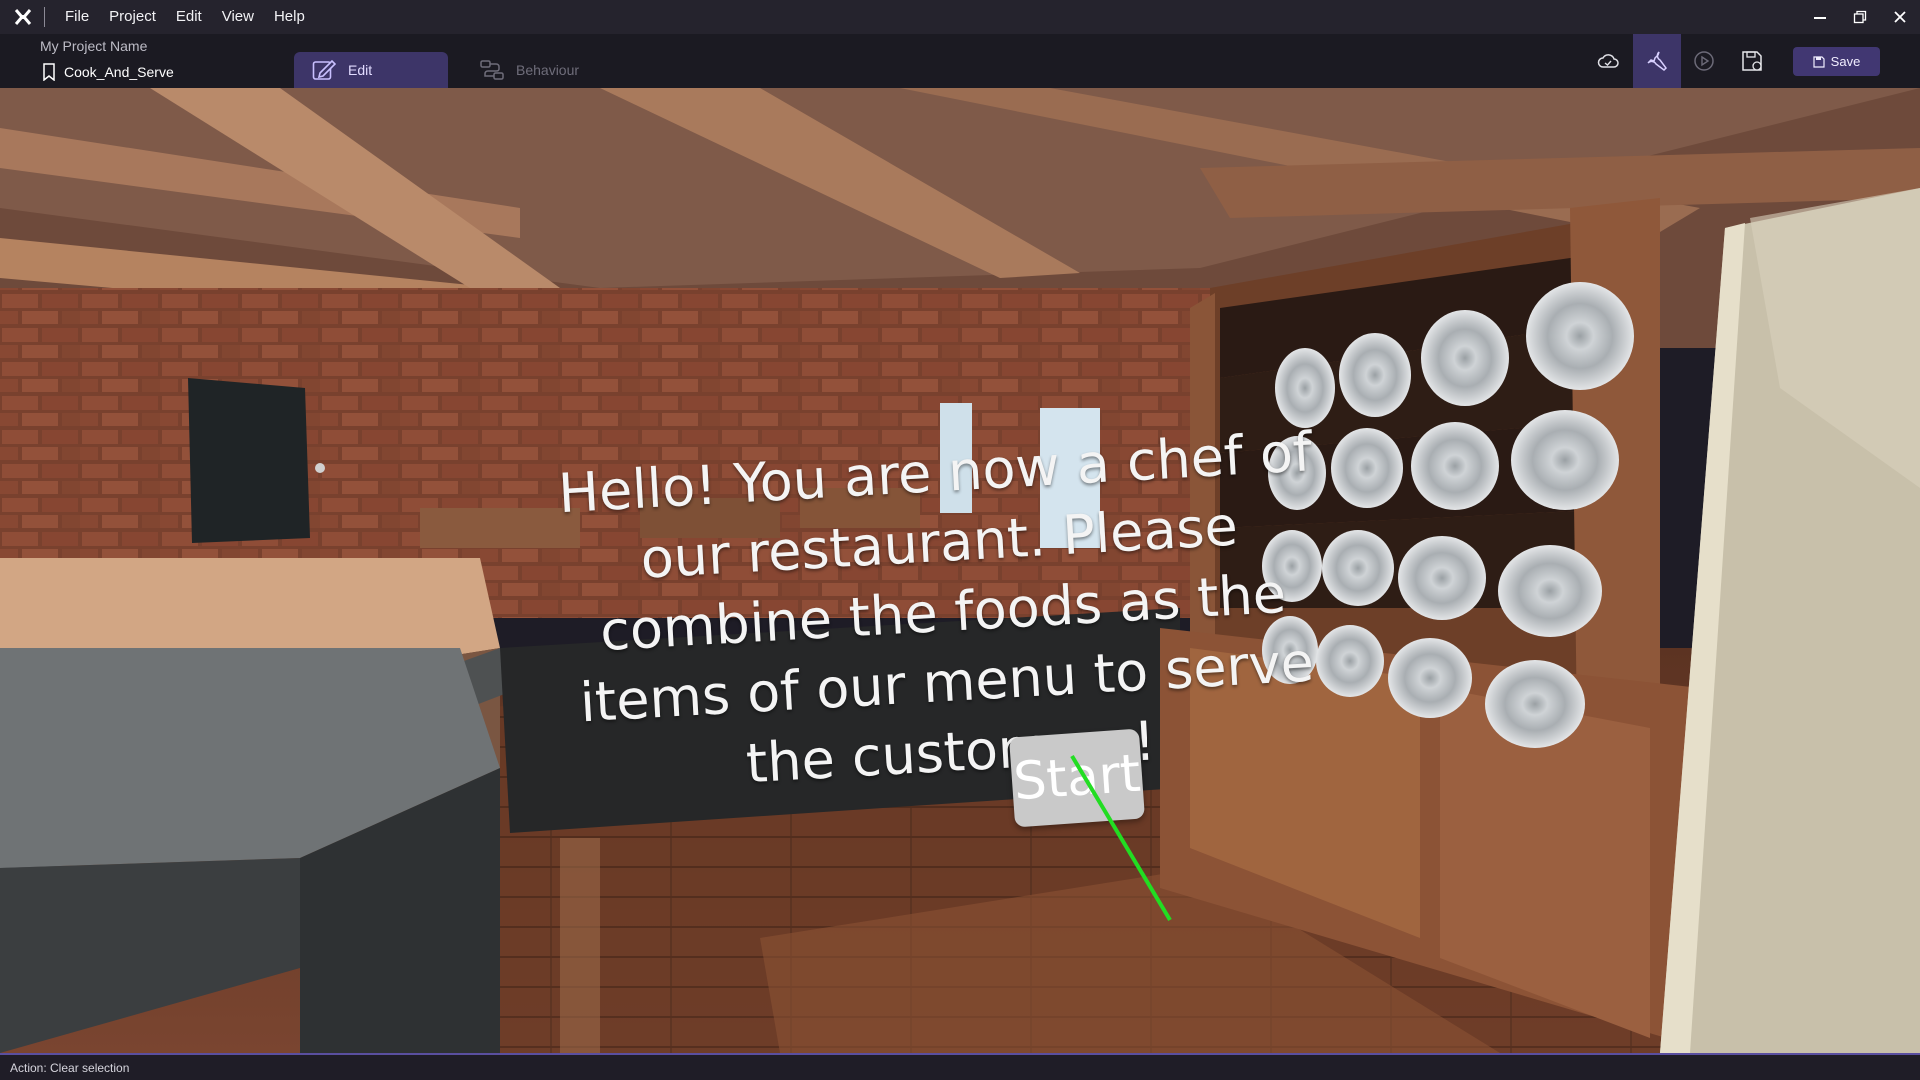  What do you see at coordinates (119, 72) in the screenshot?
I see `scene-name: Cook_And_Serve` at bounding box center [119, 72].